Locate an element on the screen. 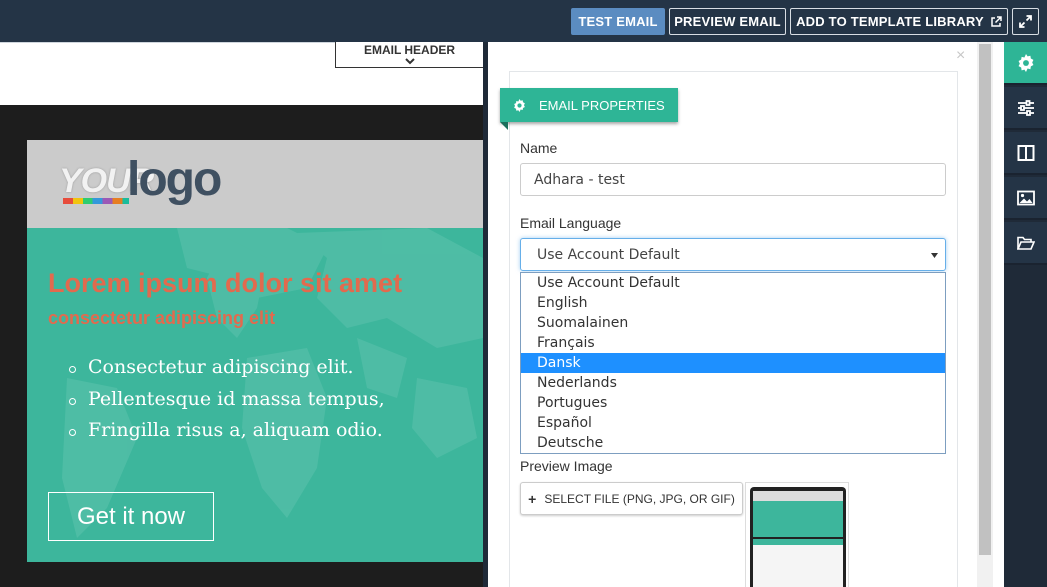 The height and width of the screenshot is (587, 1047). email-language-label: Email Language is located at coordinates (571, 223).